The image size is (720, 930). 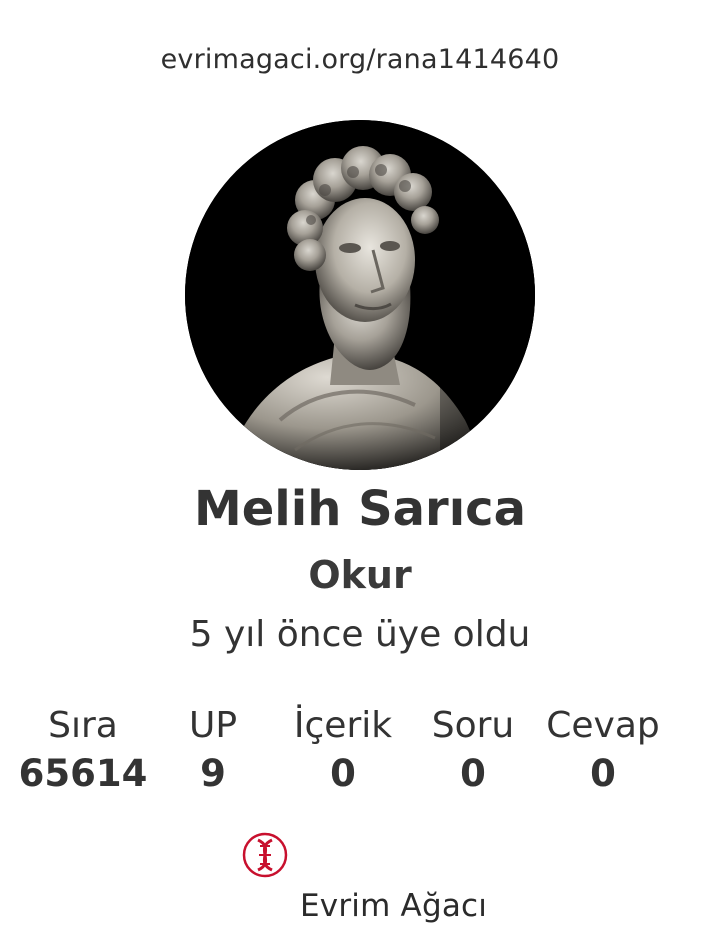 I want to click on joined-text: 5 yıl önce üye oldu, so click(x=360, y=634).